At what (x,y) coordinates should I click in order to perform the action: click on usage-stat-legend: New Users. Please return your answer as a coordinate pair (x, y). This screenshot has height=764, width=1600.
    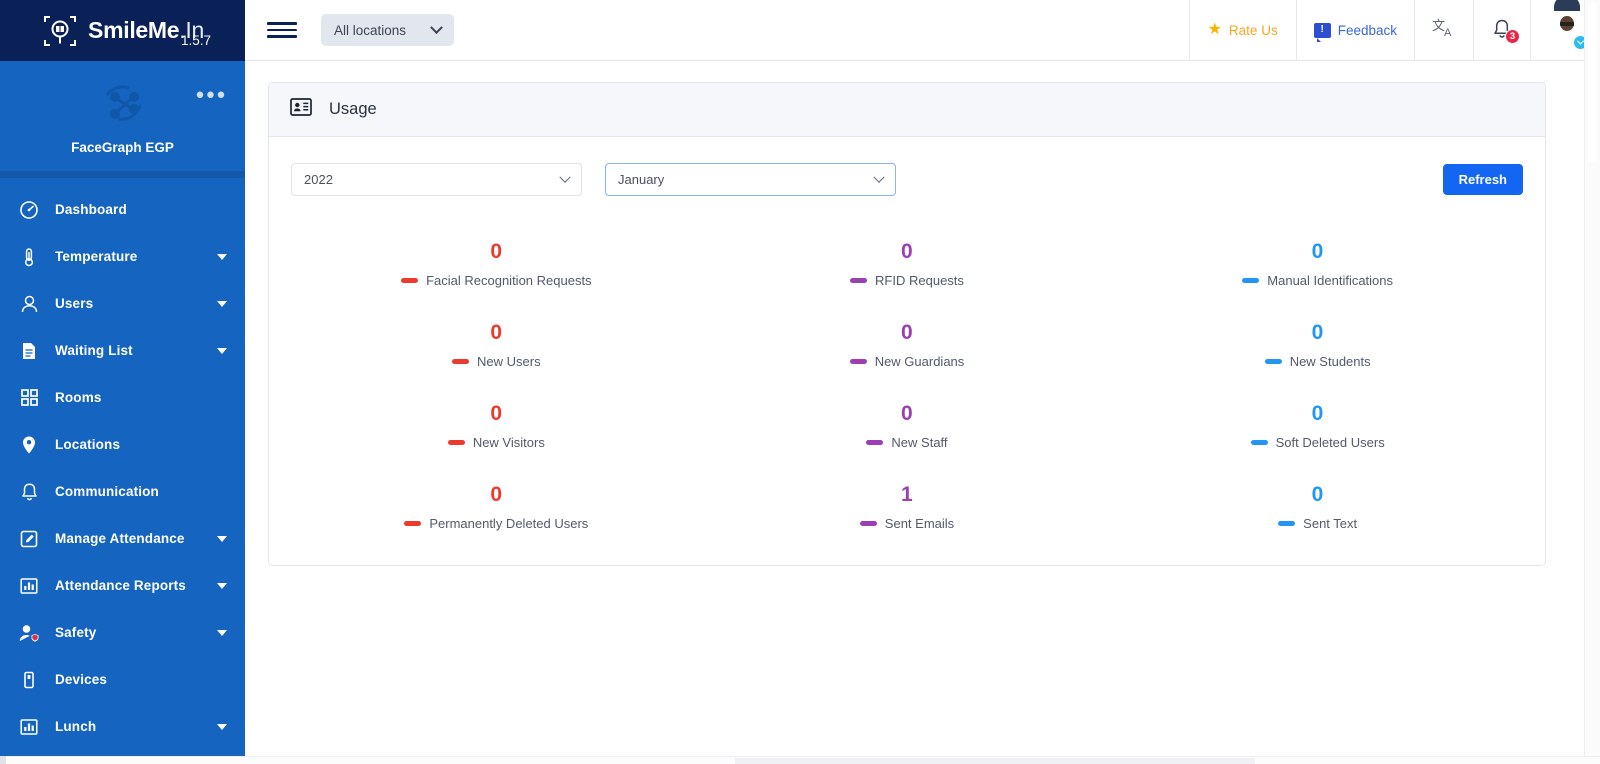
    Looking at the image, I should click on (496, 361).